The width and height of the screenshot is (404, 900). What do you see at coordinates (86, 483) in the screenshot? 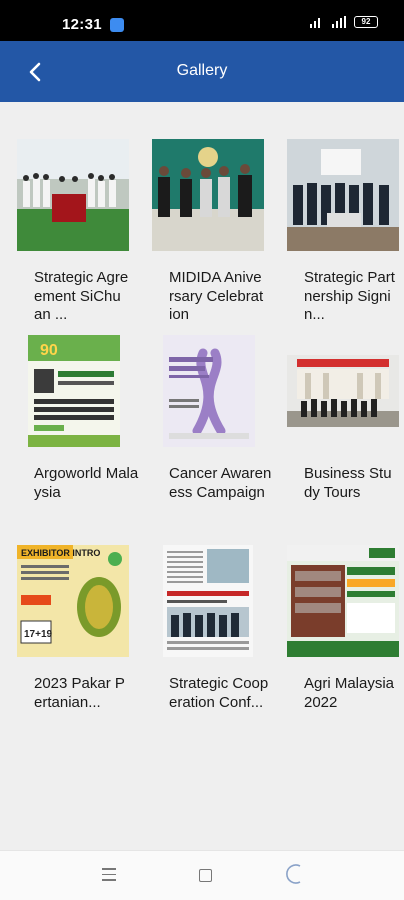
I see `gallery-item-label: Argoworld Malaysia` at bounding box center [86, 483].